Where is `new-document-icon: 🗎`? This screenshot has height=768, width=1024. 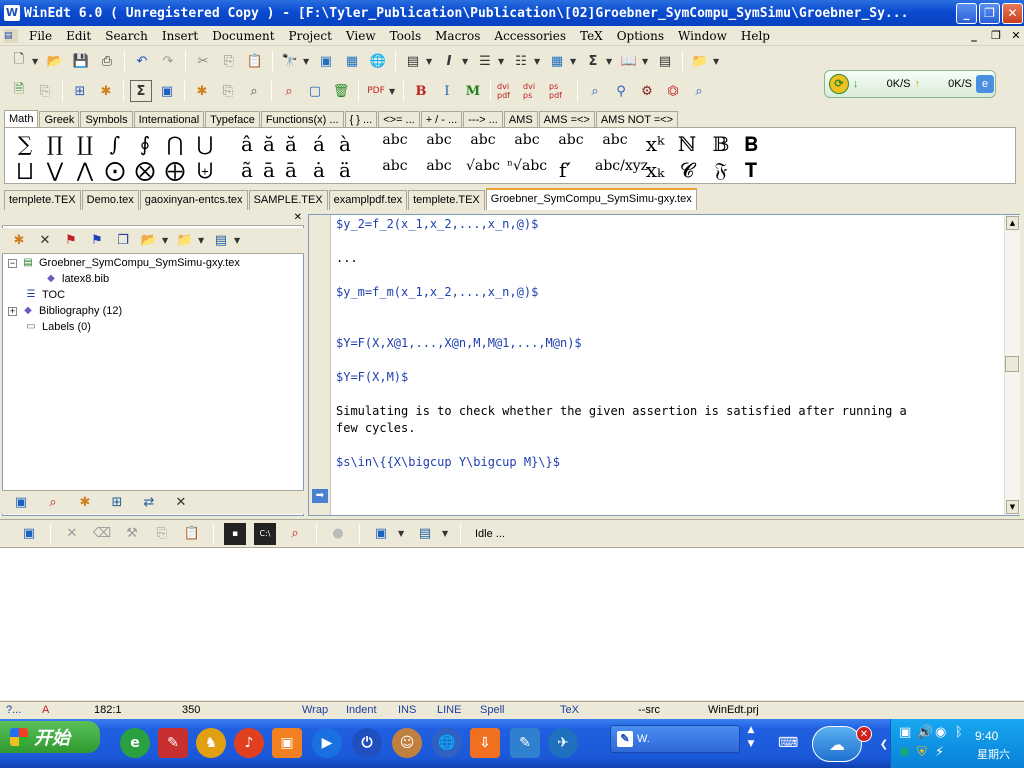
new-document-icon: 🗎 is located at coordinates (19, 91).